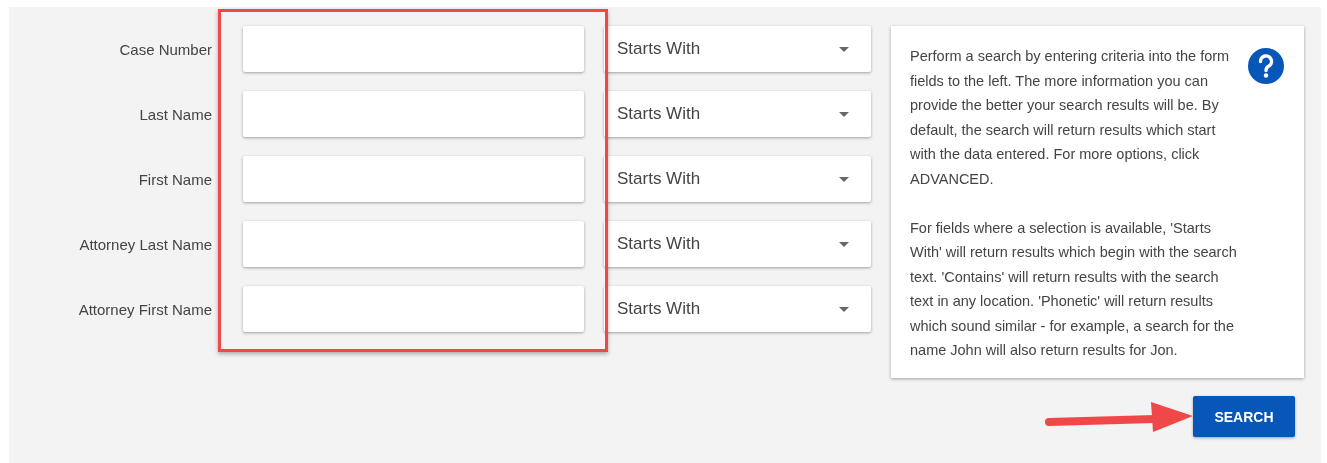 This screenshot has width=1327, height=463. Describe the element at coordinates (1244, 416) in the screenshot. I see `search-button: SEARCH` at that location.